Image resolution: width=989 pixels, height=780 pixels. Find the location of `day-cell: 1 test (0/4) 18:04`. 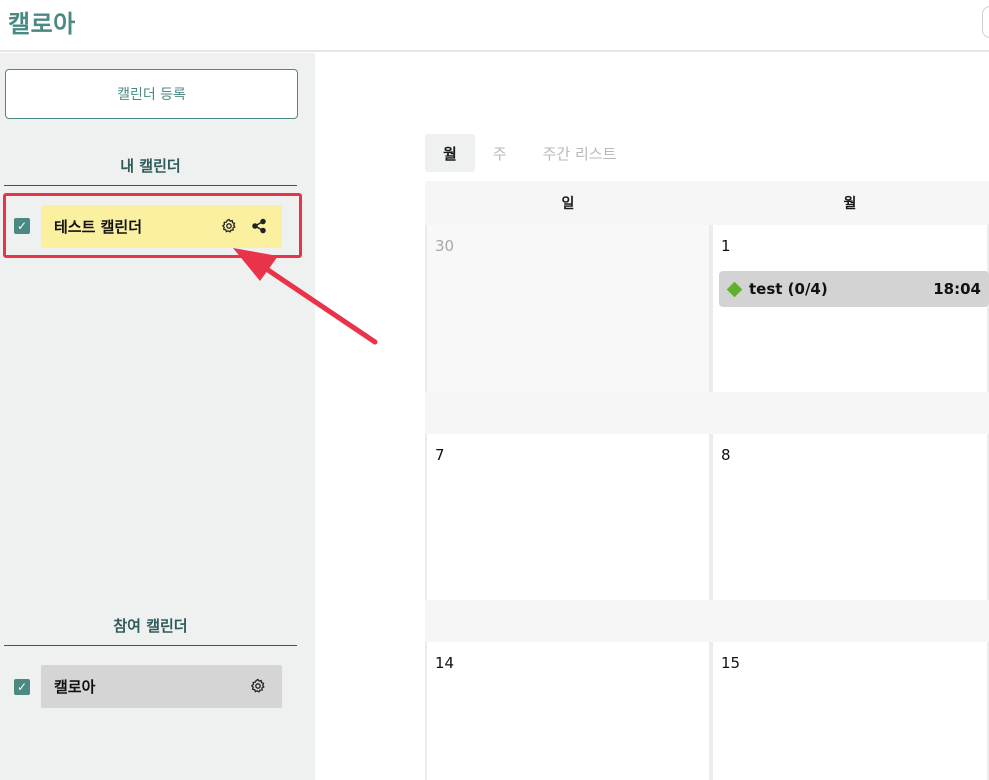

day-cell: 1 test (0/4) 18:04 is located at coordinates (850, 308).